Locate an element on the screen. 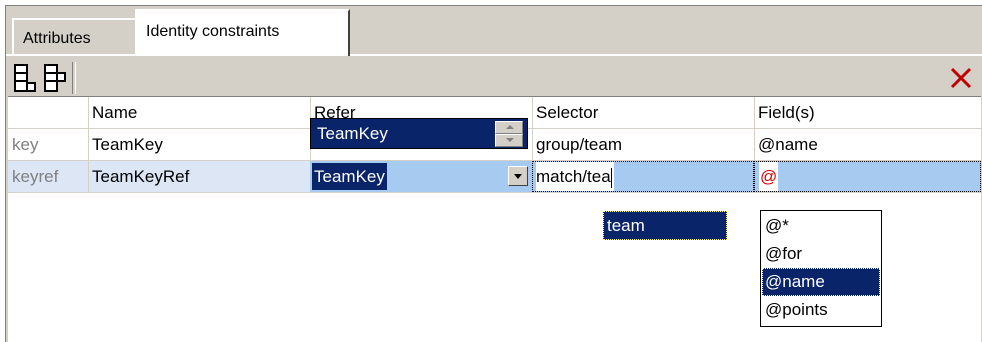 The image size is (982, 342). append-row-icon is located at coordinates (25, 78).